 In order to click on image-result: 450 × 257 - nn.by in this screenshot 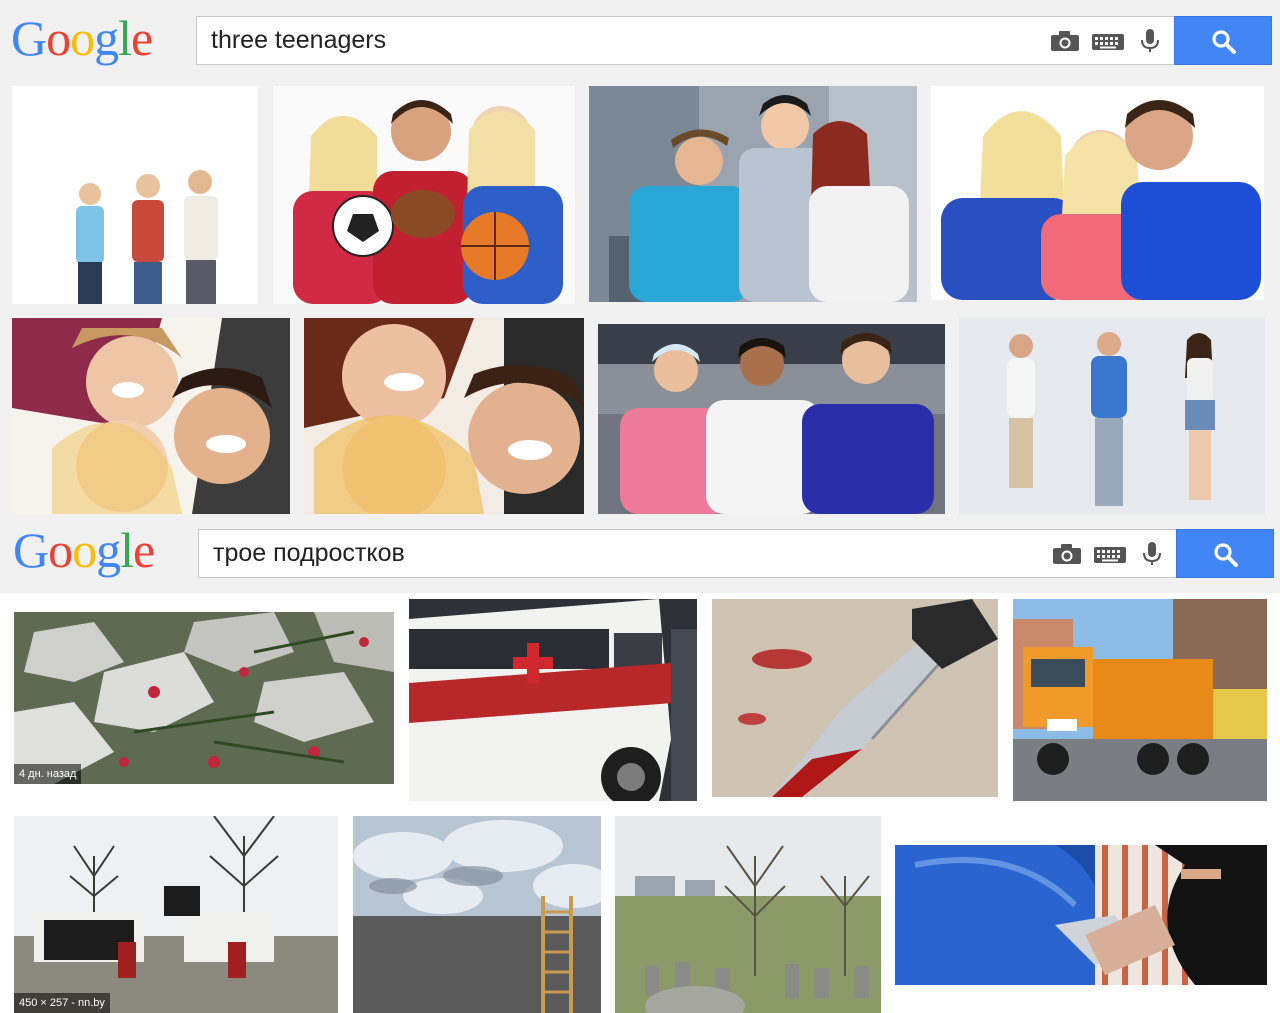, I will do `click(176, 914)`.